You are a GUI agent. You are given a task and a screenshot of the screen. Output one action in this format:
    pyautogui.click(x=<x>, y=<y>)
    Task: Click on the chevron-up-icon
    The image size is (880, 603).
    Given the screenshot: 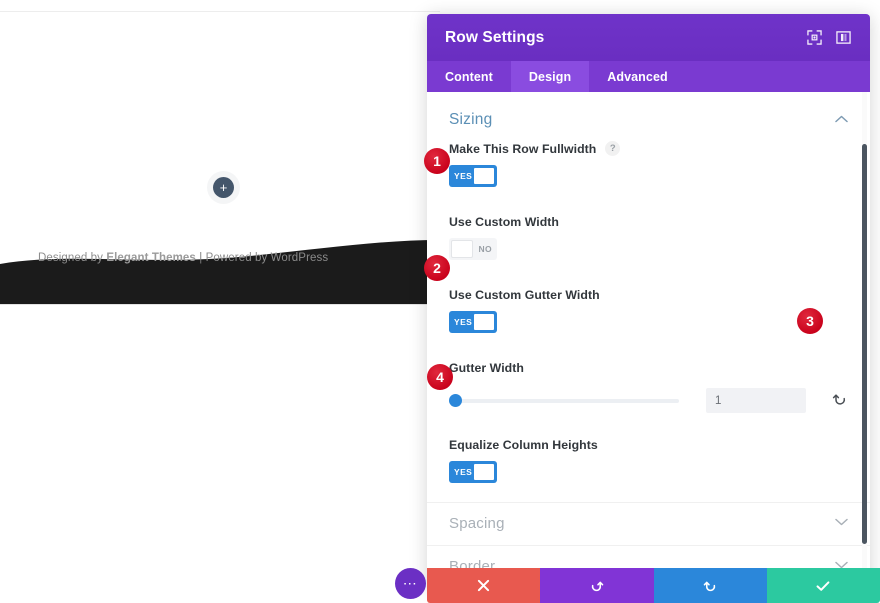 What is the action you would take?
    pyautogui.click(x=841, y=120)
    